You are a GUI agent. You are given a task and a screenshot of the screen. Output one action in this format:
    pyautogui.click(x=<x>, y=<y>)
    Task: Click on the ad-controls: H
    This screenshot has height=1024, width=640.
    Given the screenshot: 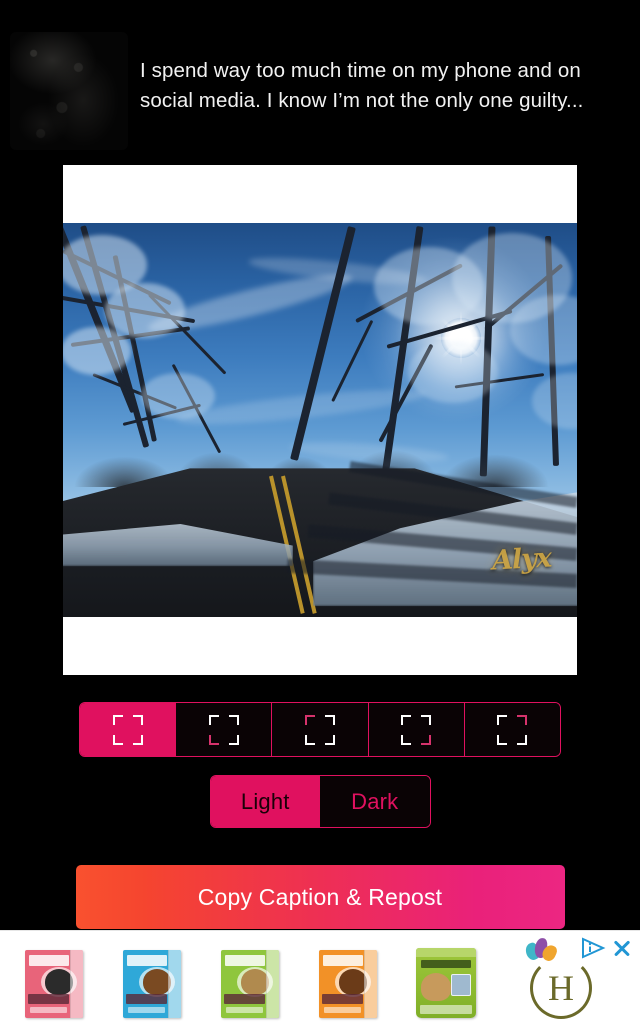 What is the action you would take?
    pyautogui.click(x=576, y=977)
    